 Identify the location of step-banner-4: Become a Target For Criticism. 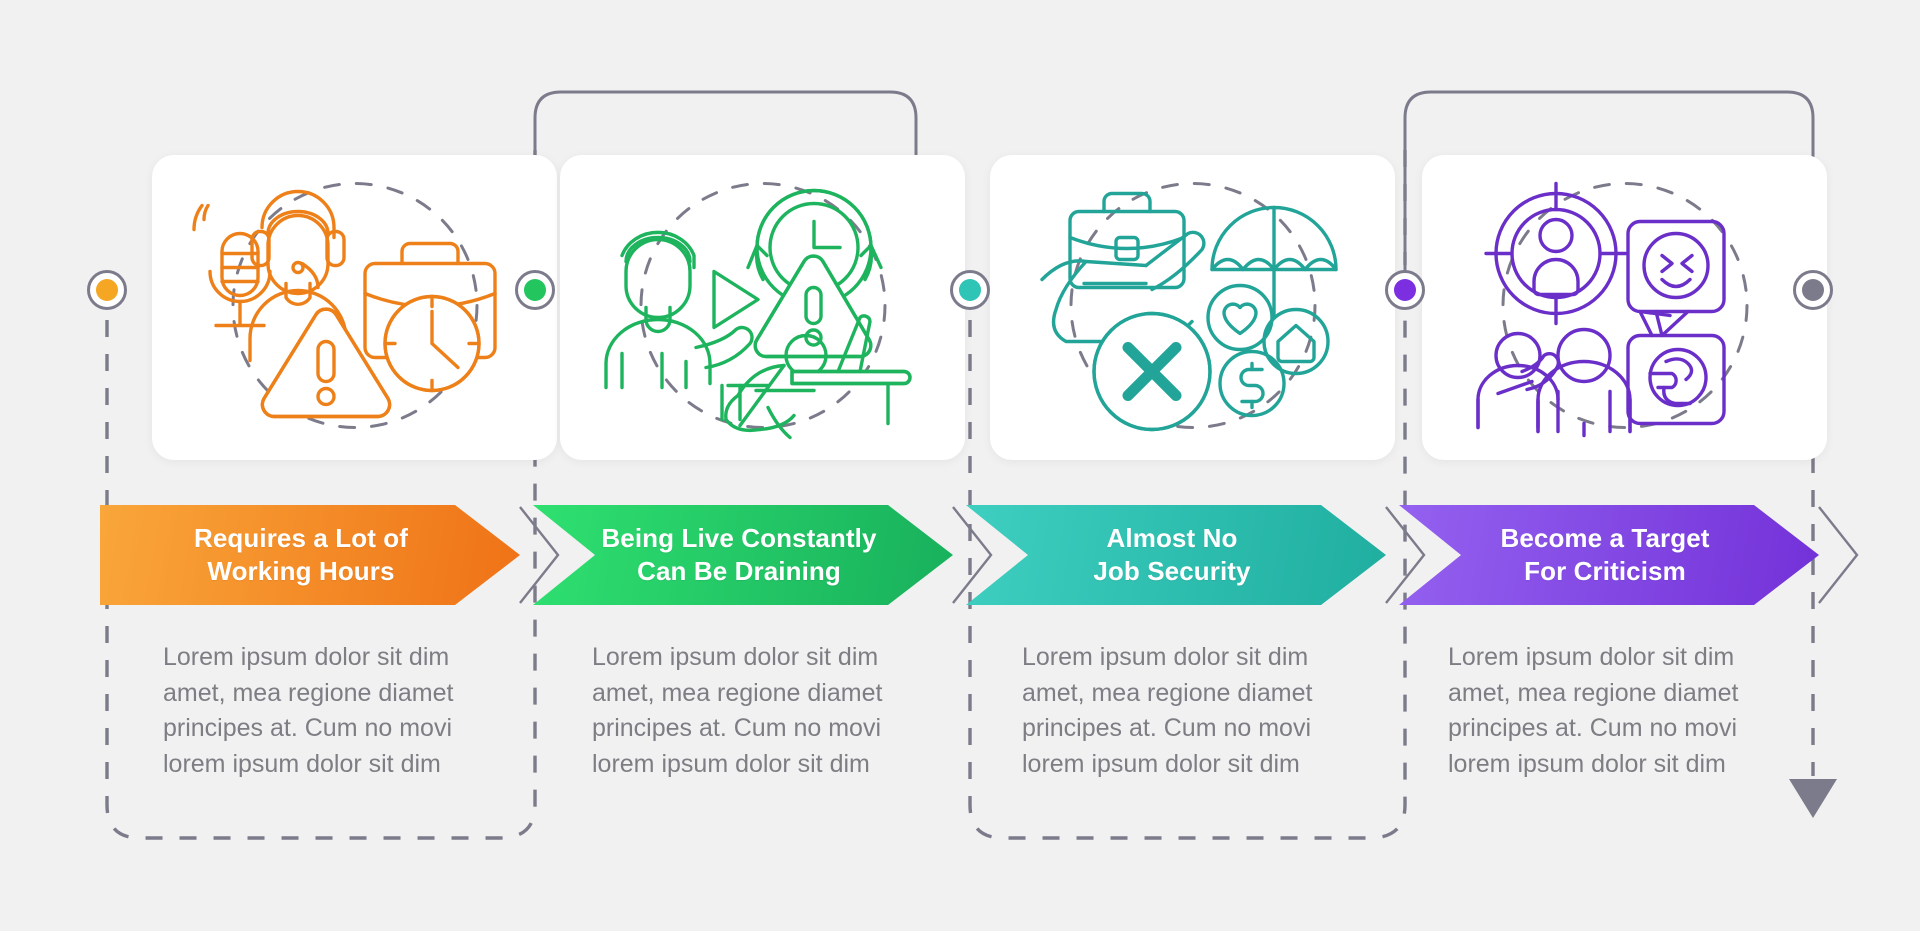
(1609, 555).